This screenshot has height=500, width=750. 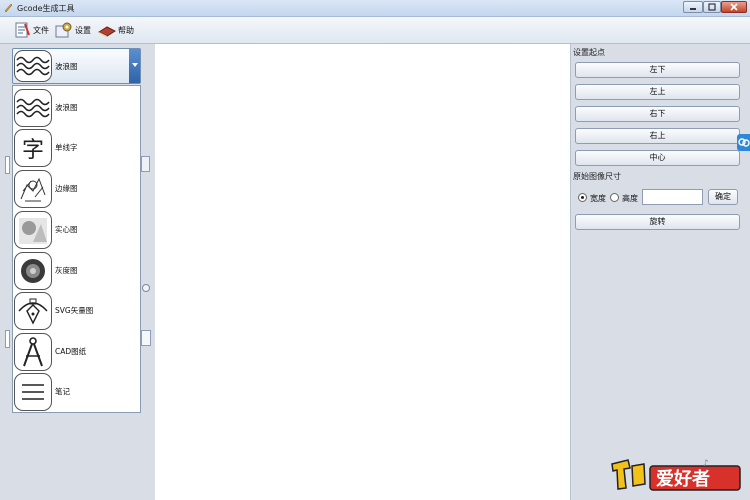 What do you see at coordinates (657, 114) in the screenshot?
I see `origin-bottom-right-button: 右下` at bounding box center [657, 114].